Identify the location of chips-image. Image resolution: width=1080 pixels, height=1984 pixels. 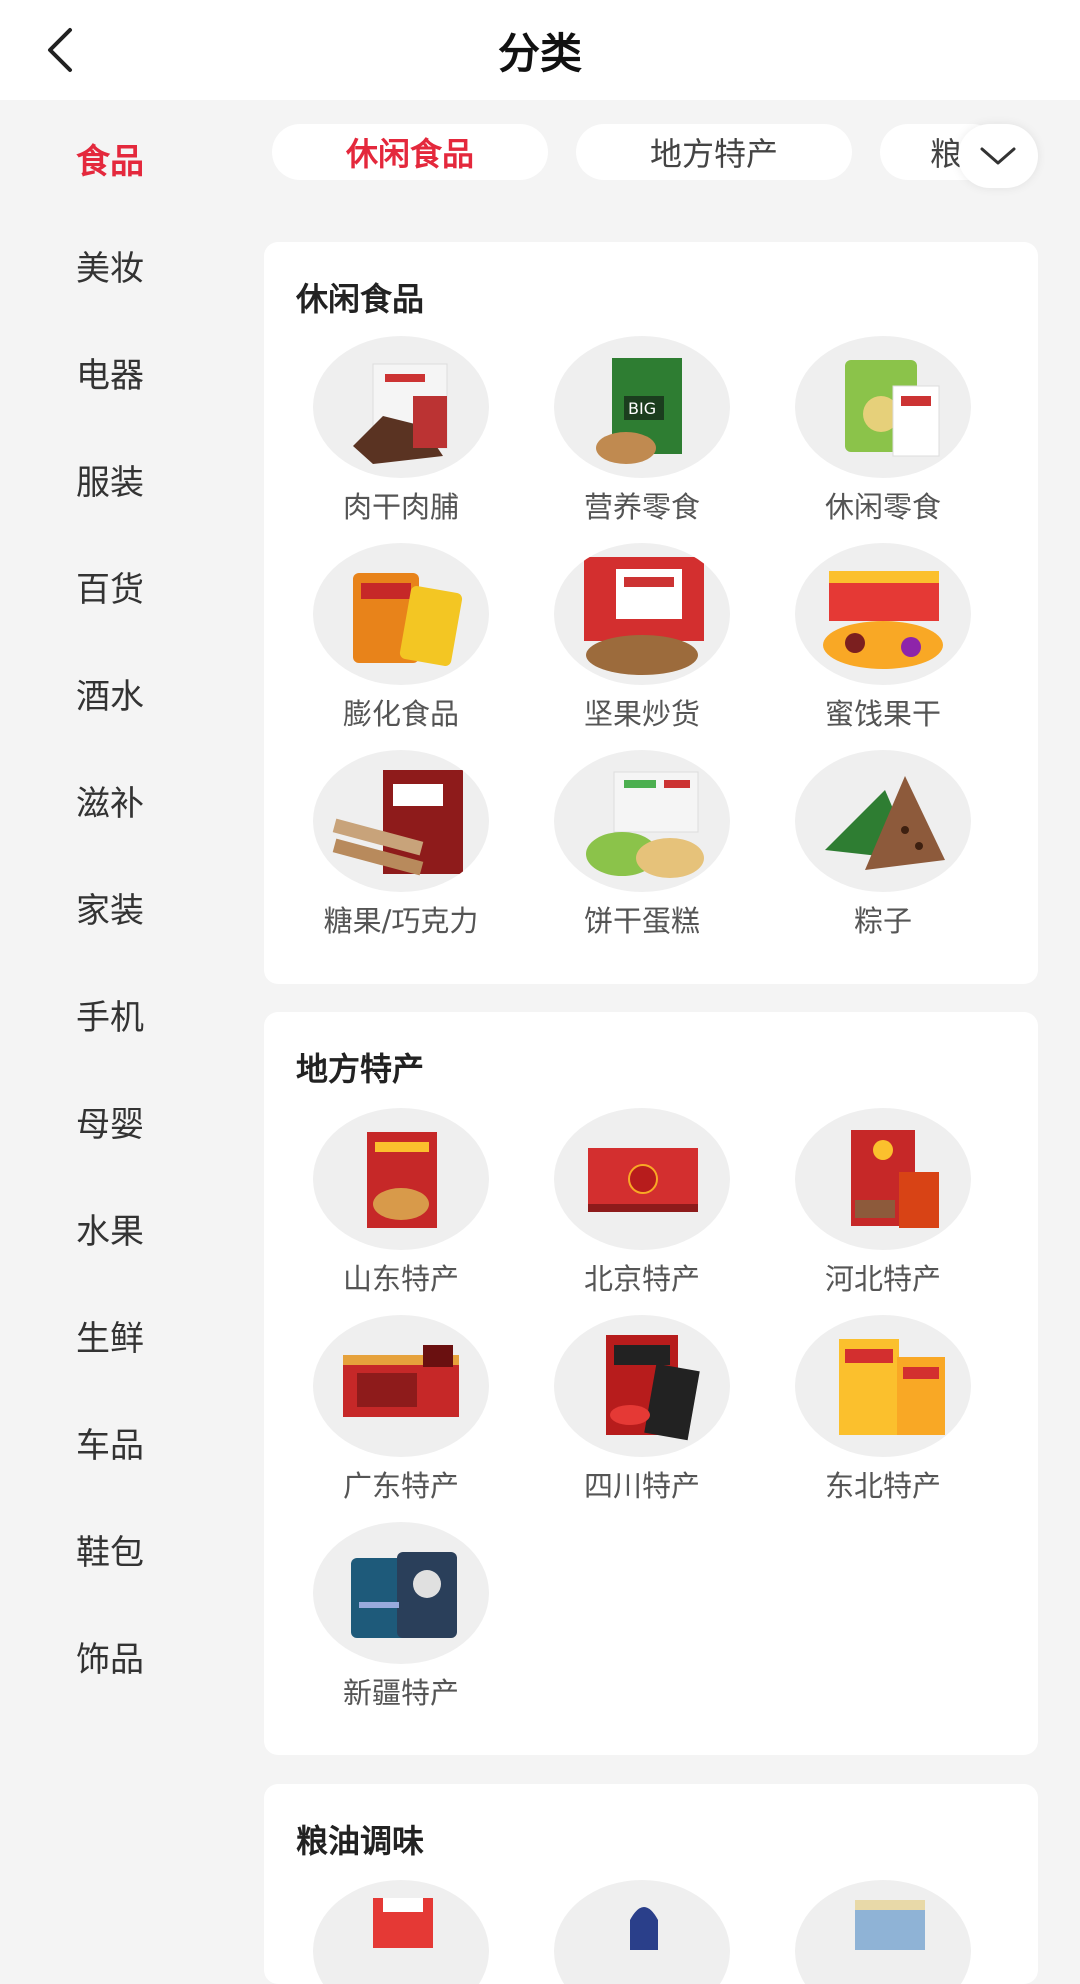
(883, 407).